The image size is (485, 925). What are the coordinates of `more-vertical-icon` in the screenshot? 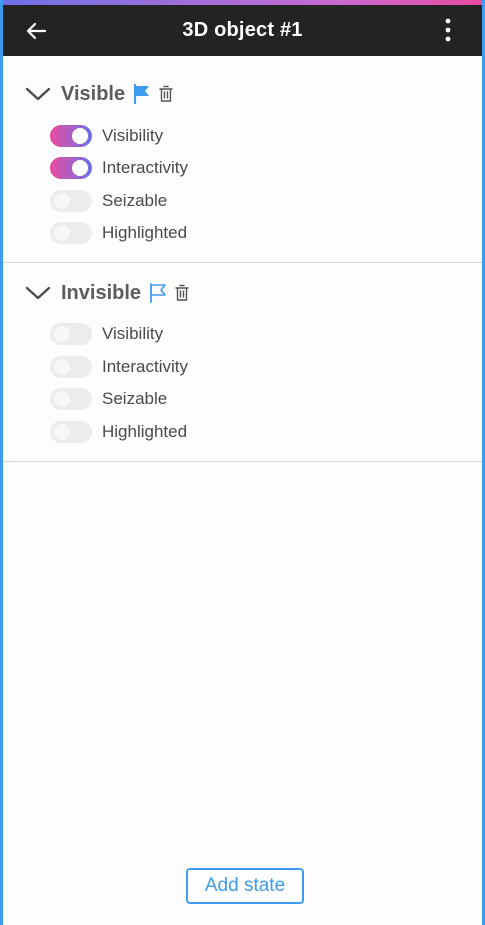 It's located at (448, 30).